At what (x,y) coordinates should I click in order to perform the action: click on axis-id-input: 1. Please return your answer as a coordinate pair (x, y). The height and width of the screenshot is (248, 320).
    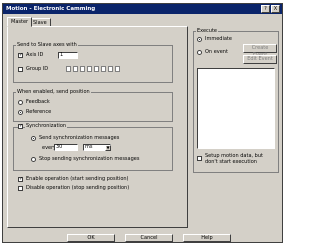
    Looking at the image, I should click on (68, 55).